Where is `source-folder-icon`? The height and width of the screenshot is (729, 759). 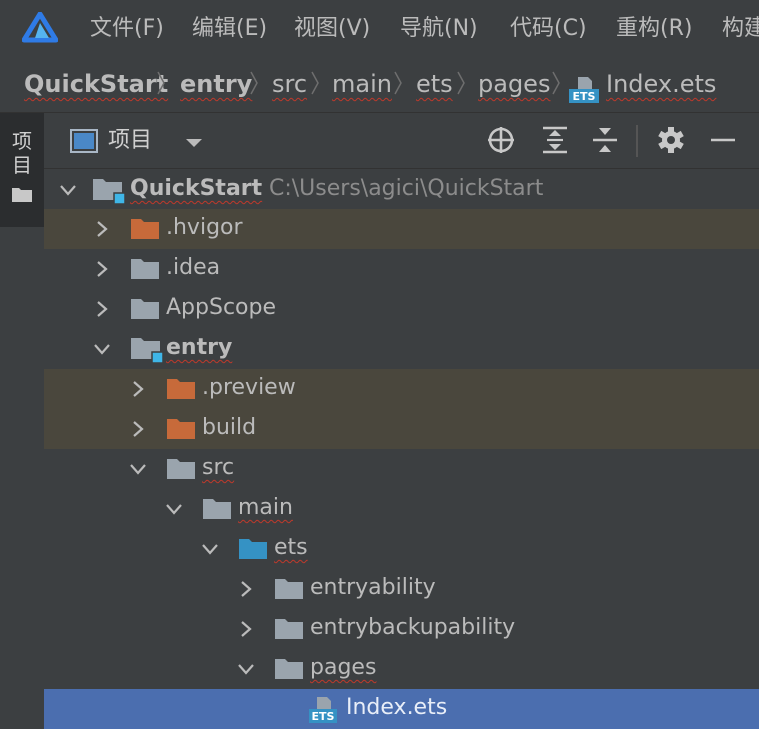 source-folder-icon is located at coordinates (253, 549).